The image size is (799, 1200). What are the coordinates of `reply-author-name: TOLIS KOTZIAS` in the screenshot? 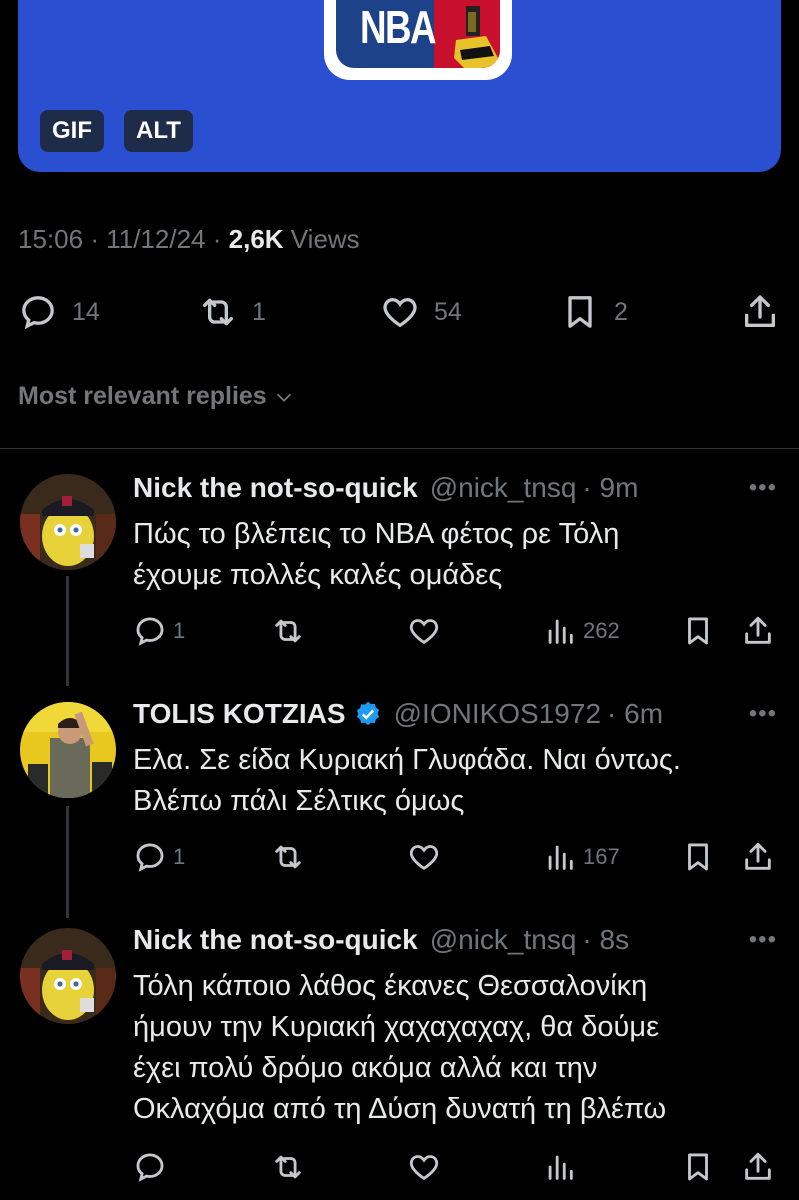 It's located at (239, 714).